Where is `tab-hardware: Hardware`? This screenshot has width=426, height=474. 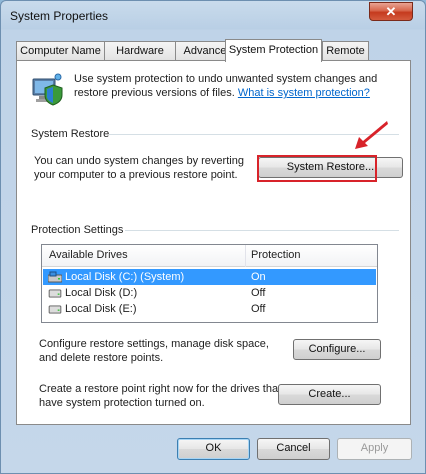
tab-hardware: Hardware is located at coordinates (140, 51).